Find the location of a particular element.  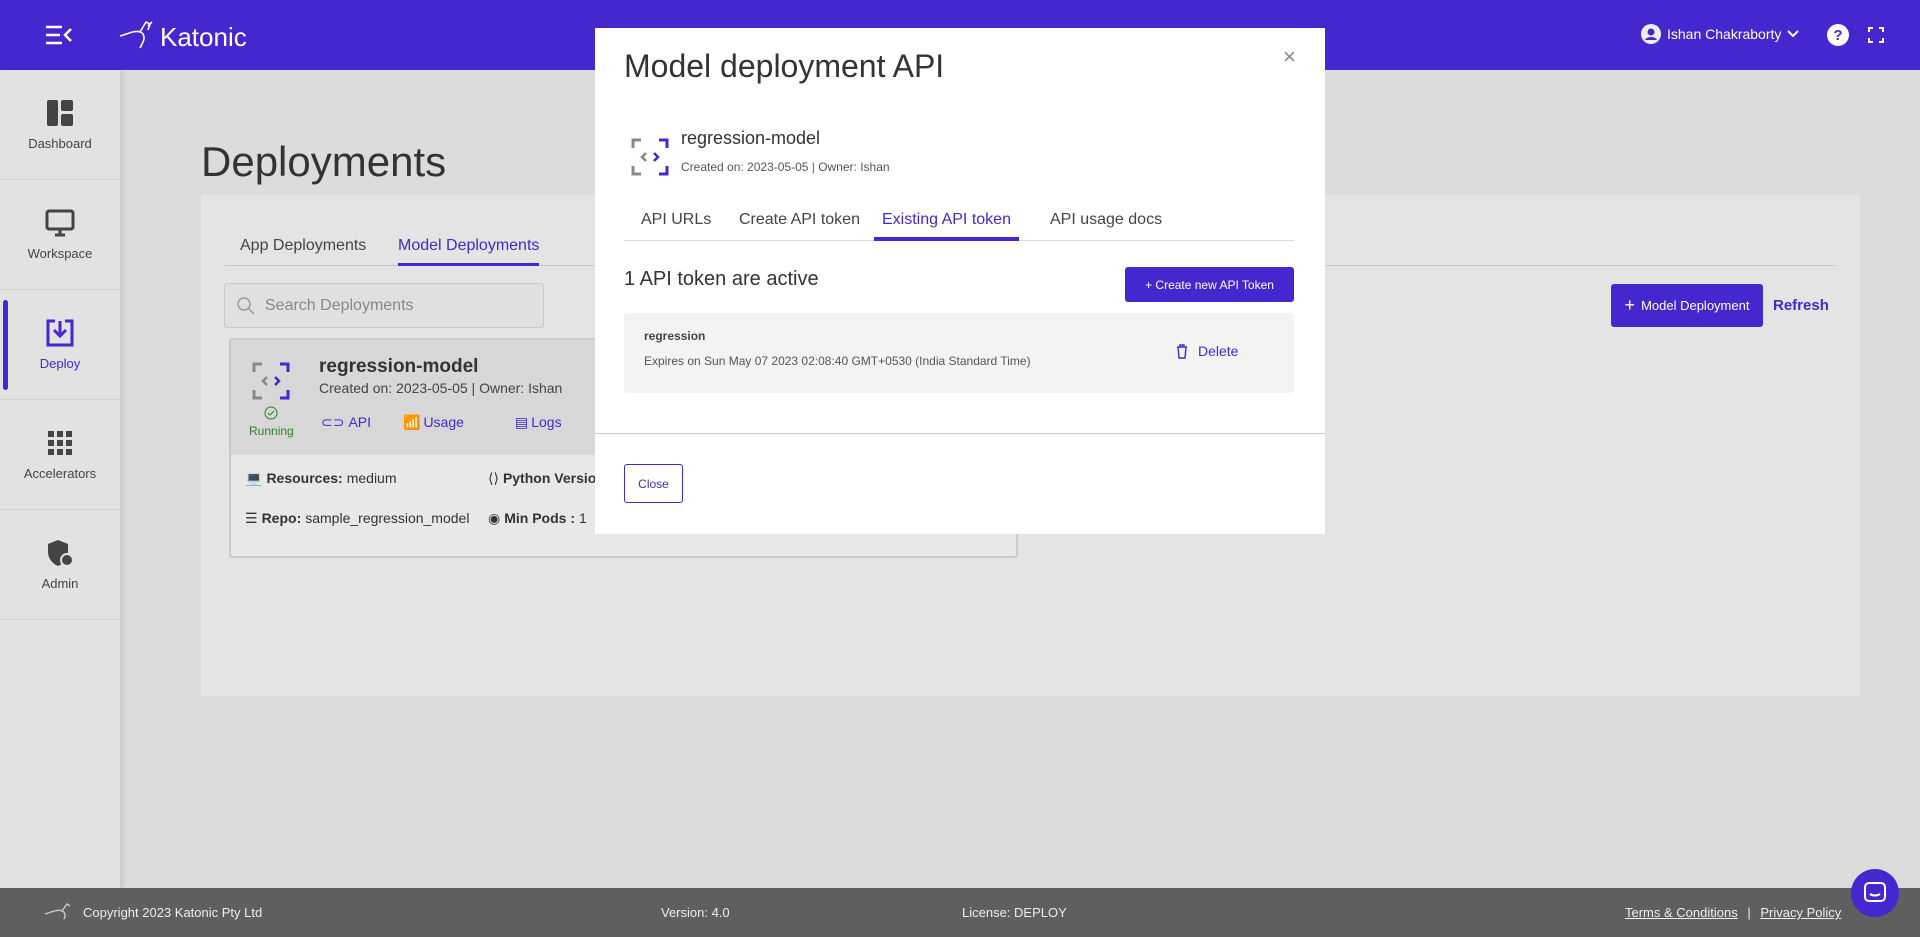

tab-model-deployments: Model Deployments is located at coordinates (469, 251).